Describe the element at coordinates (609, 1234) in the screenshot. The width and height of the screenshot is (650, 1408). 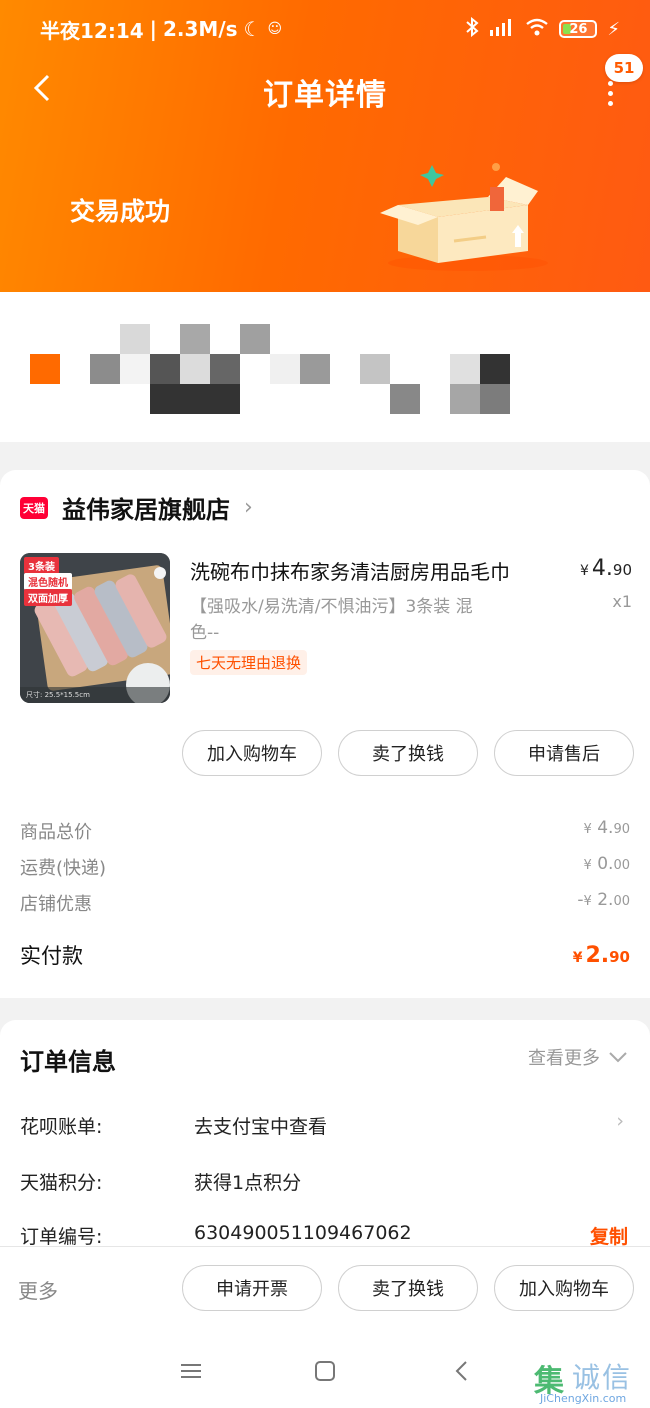
I see `copy-order-number-button: 复制` at that location.